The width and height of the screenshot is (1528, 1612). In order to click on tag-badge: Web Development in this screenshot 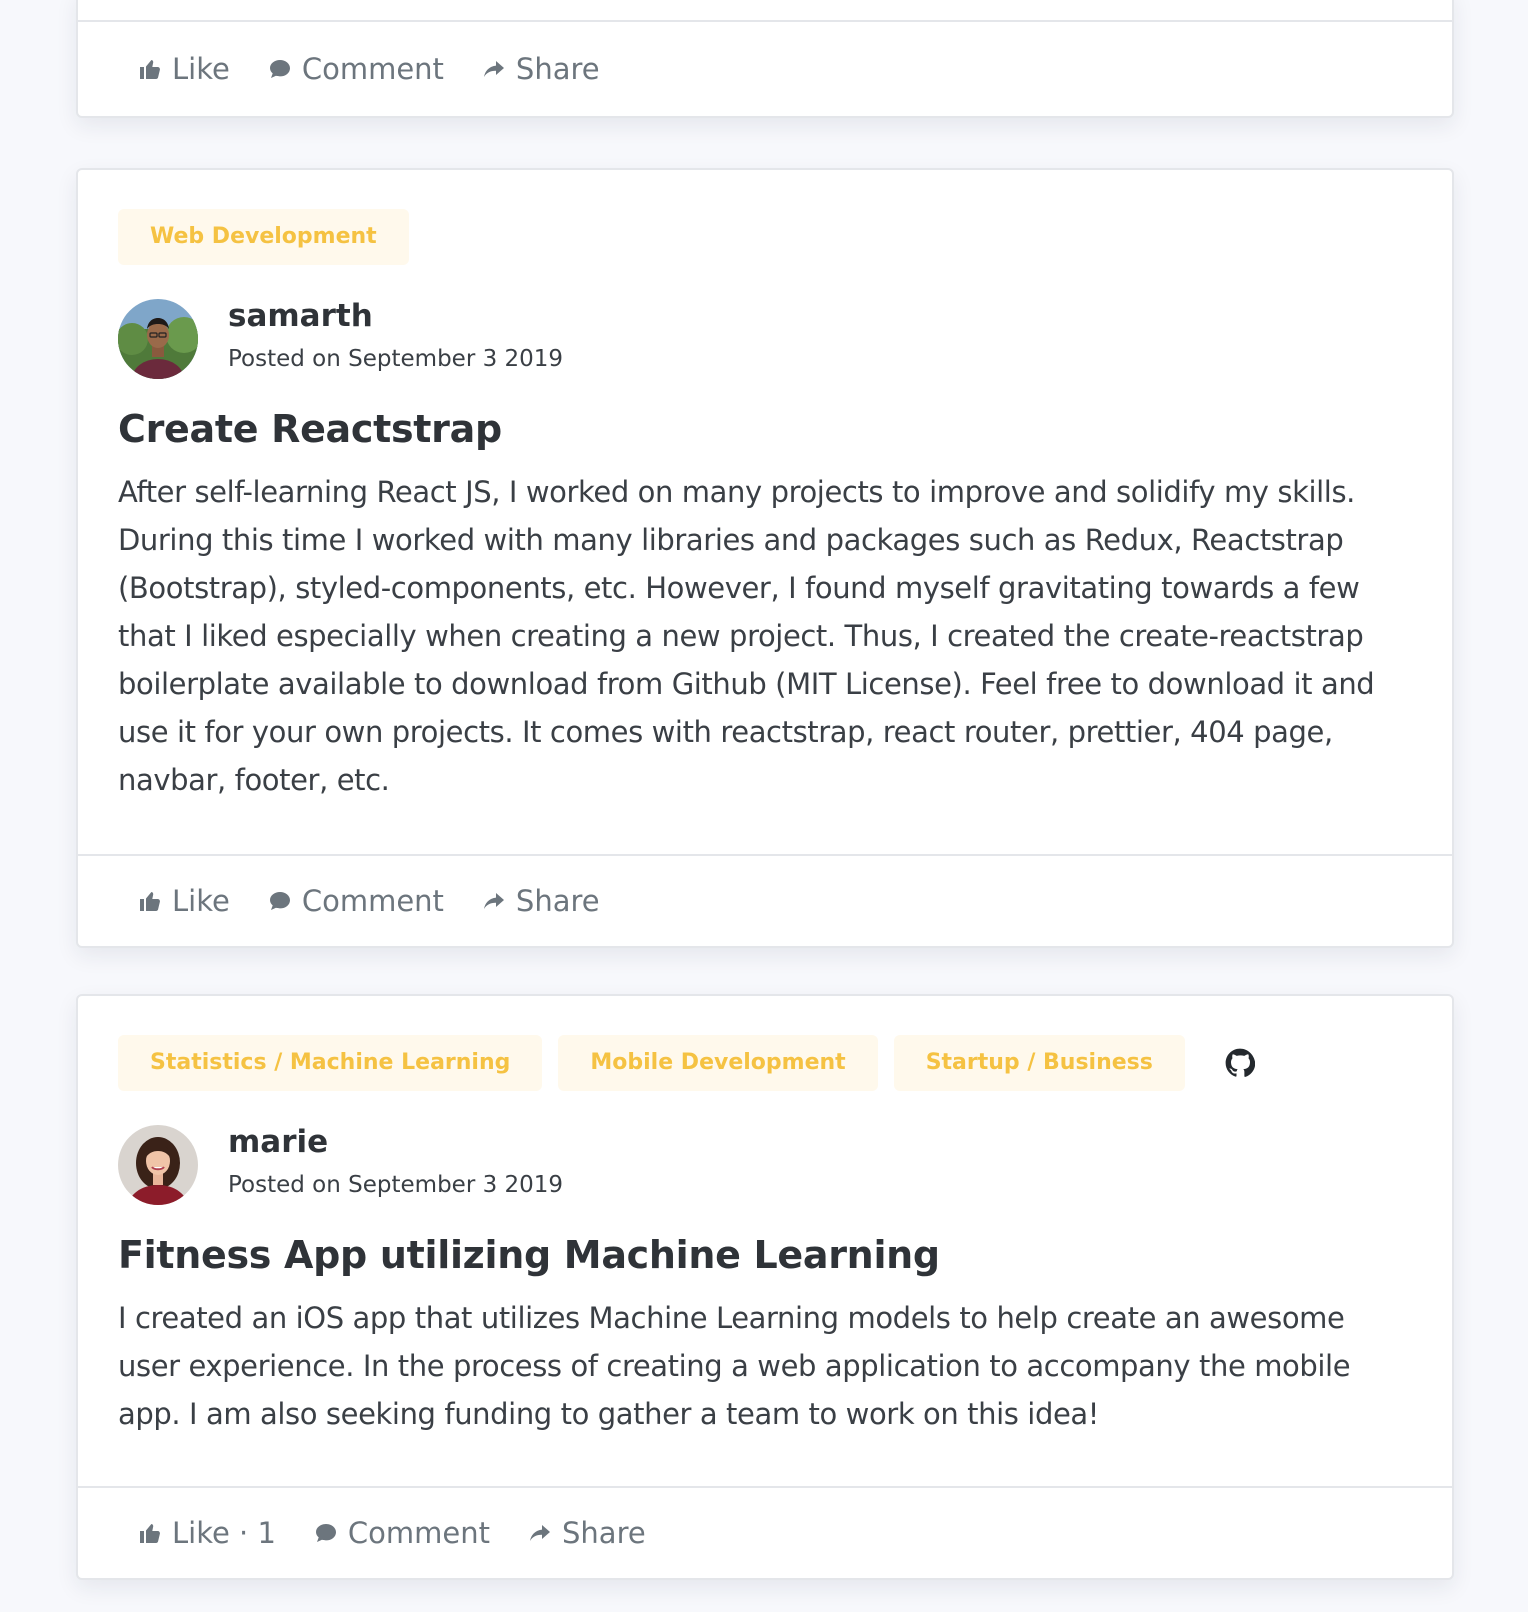, I will do `click(263, 237)`.